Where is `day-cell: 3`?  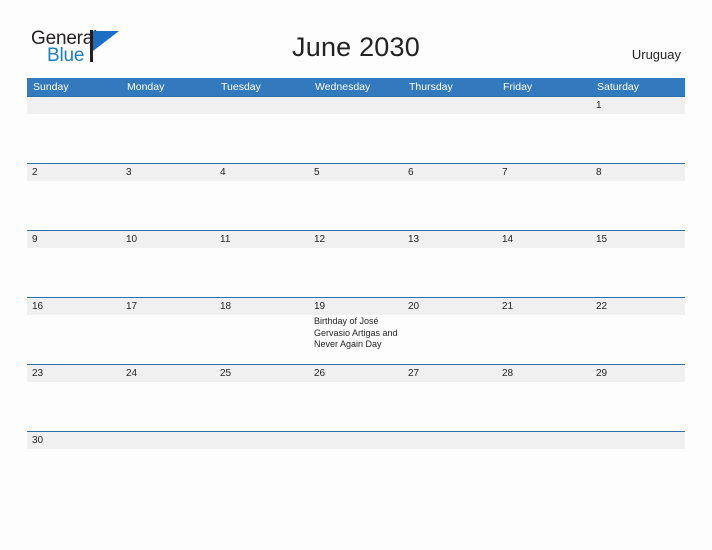 day-cell: 3 is located at coordinates (168, 197).